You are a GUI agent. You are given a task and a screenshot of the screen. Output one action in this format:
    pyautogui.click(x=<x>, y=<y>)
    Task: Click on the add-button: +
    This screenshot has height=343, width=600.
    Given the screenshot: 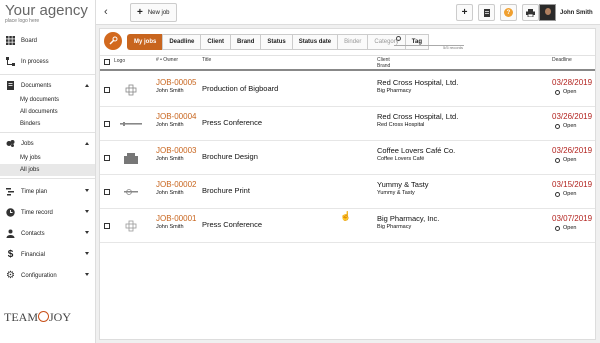 What is the action you would take?
    pyautogui.click(x=464, y=12)
    